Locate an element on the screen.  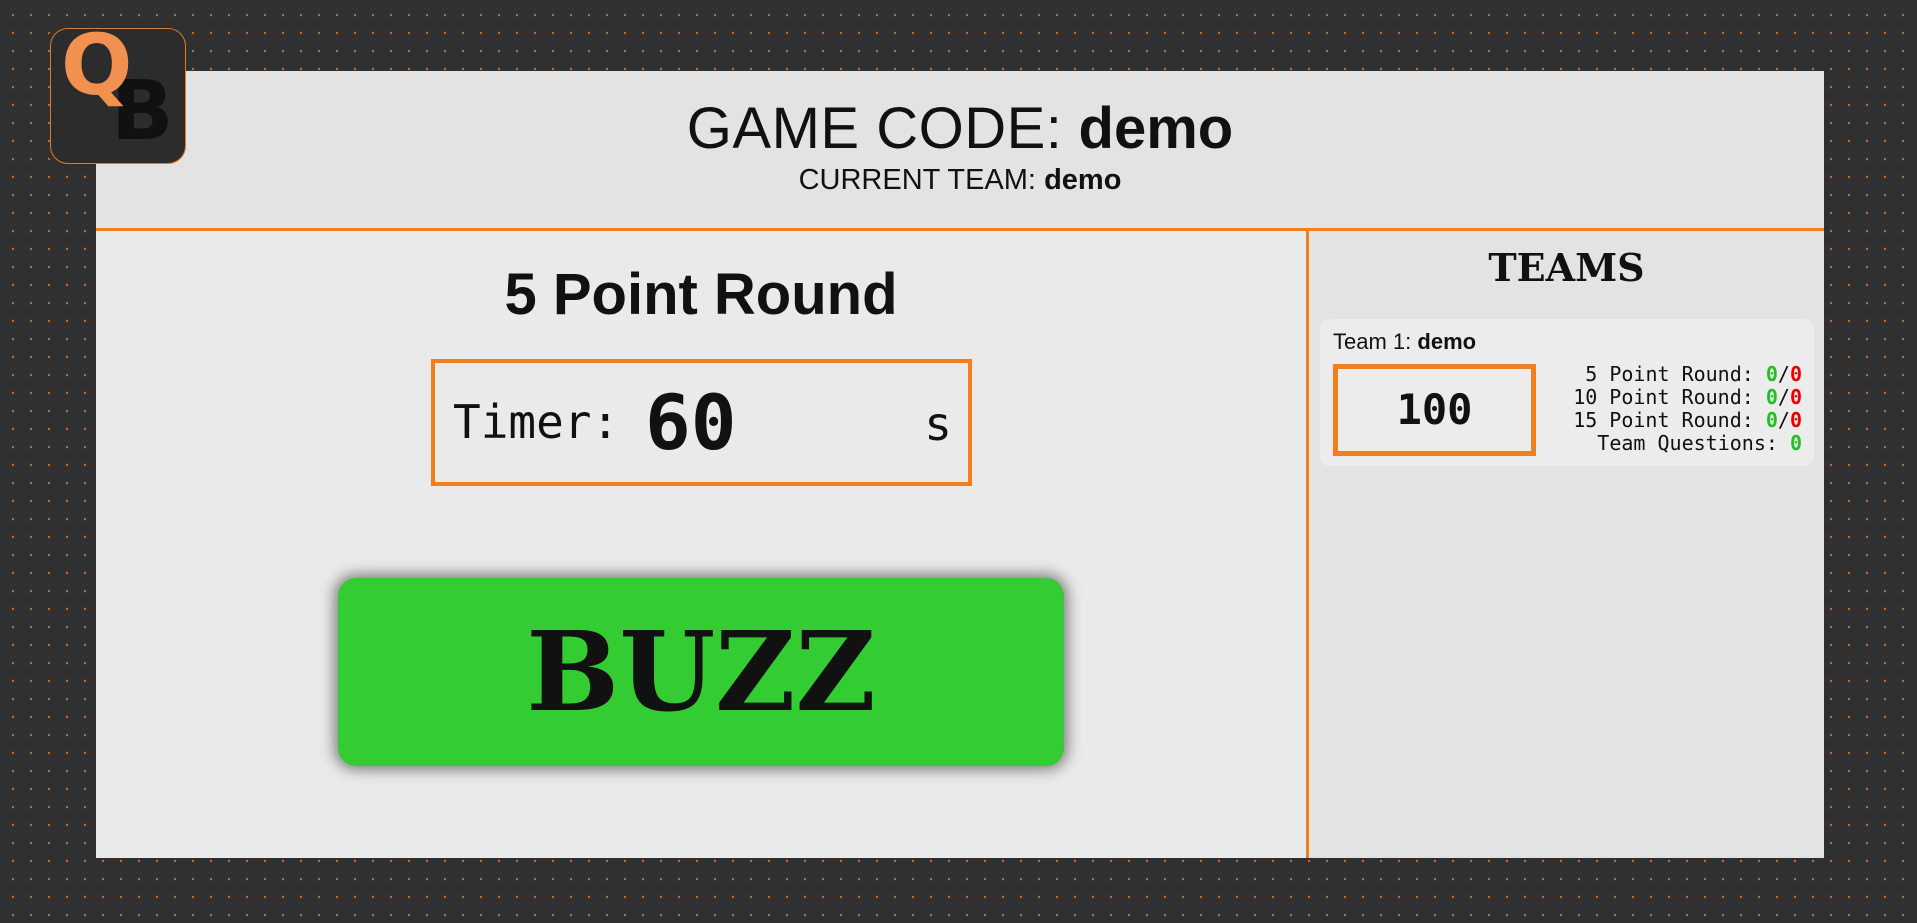
stat-row: 10 Point Round: 0/0 is located at coordinates (1687, 397).